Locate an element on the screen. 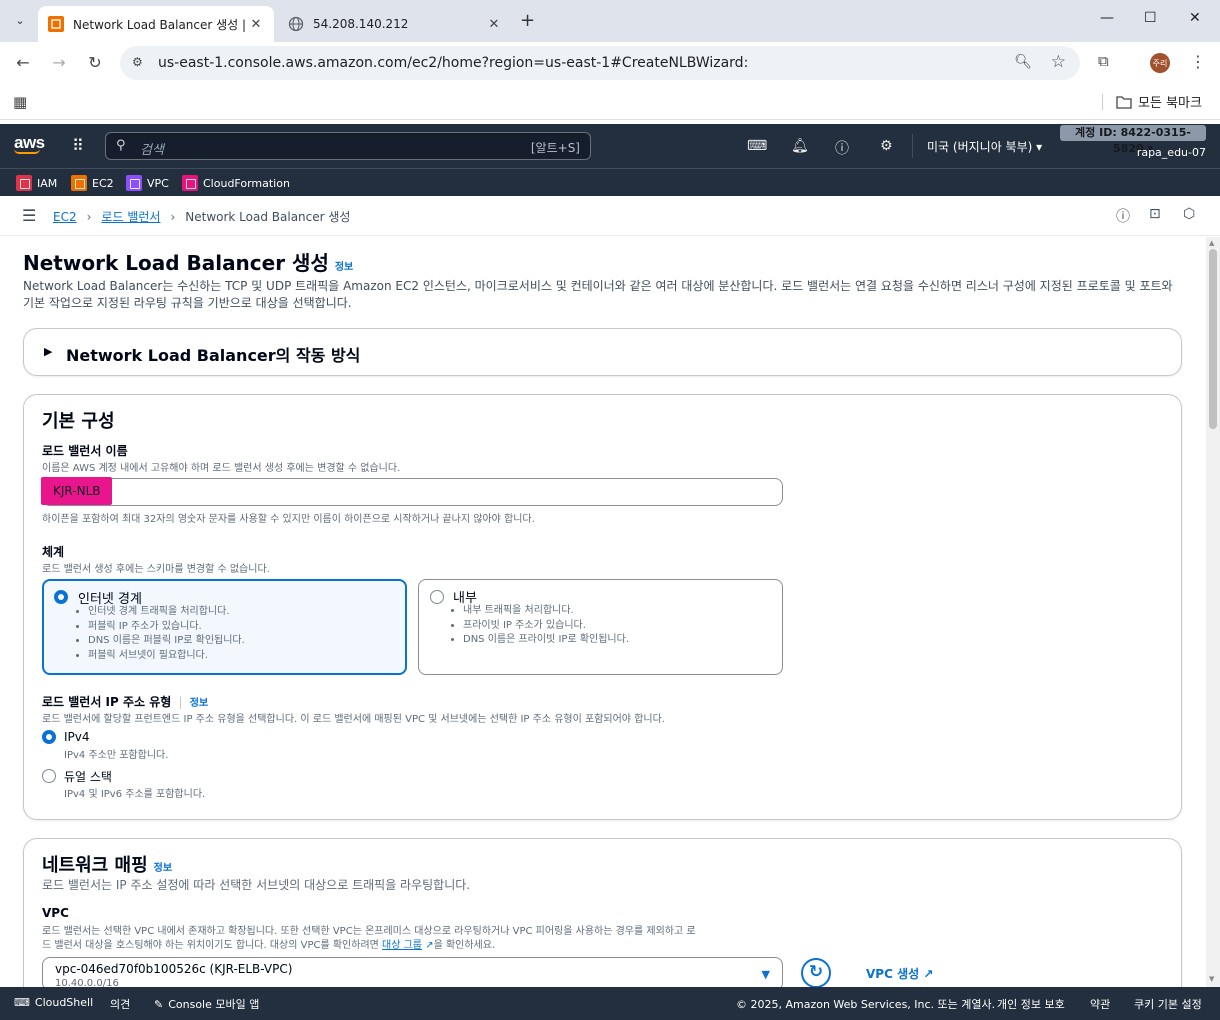 The image size is (1220, 1020). target-group-link: 대상 그룹 is located at coordinates (402, 945).